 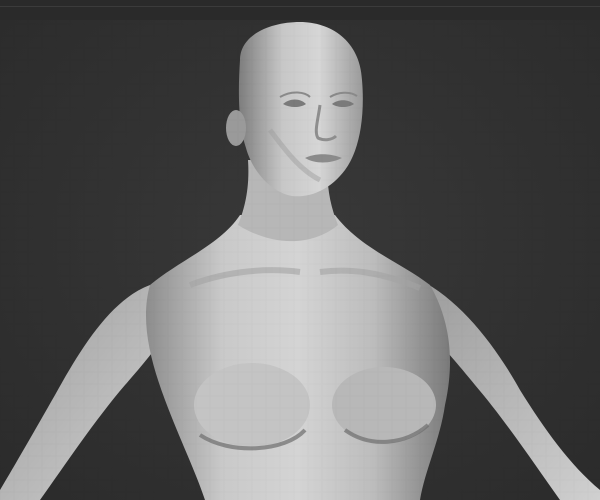 What do you see at coordinates (300, 6) in the screenshot?
I see `toolbar-divider` at bounding box center [300, 6].